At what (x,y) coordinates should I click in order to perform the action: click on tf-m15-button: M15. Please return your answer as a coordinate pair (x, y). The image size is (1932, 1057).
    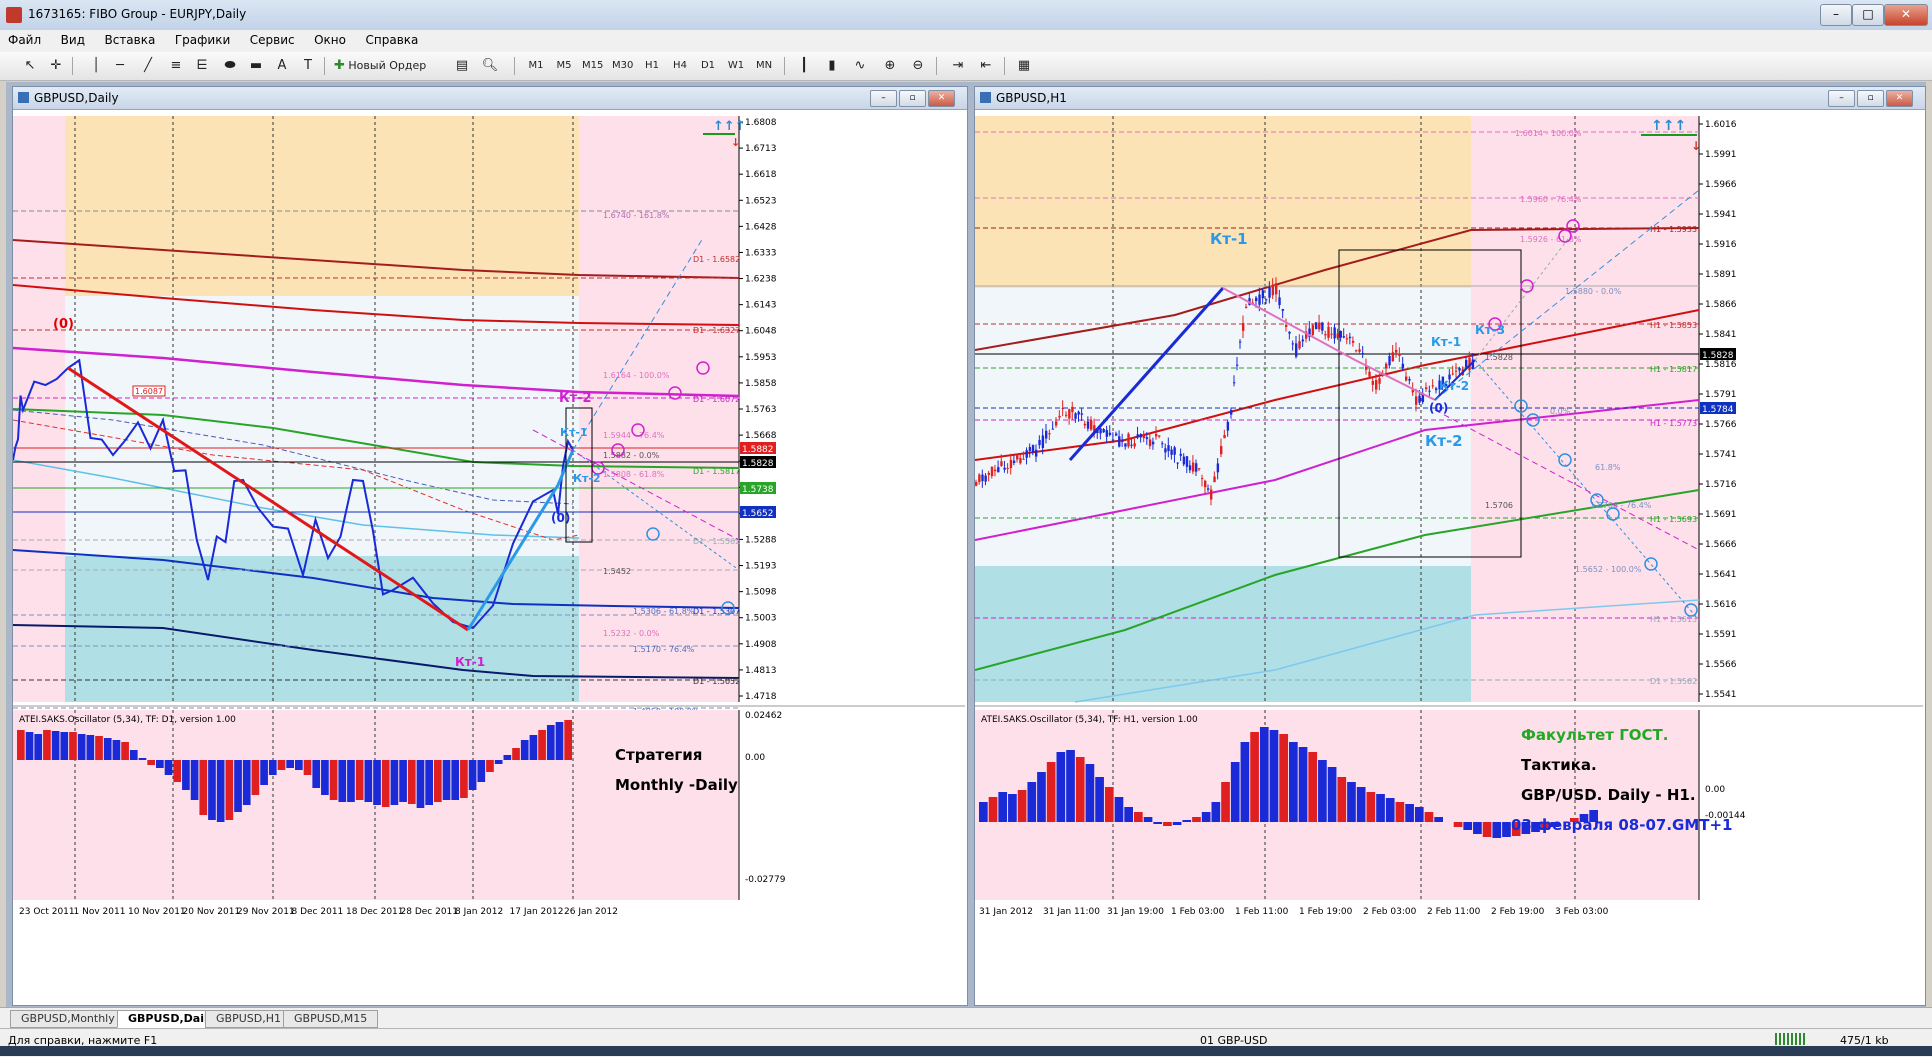
    Looking at the image, I should click on (592, 66).